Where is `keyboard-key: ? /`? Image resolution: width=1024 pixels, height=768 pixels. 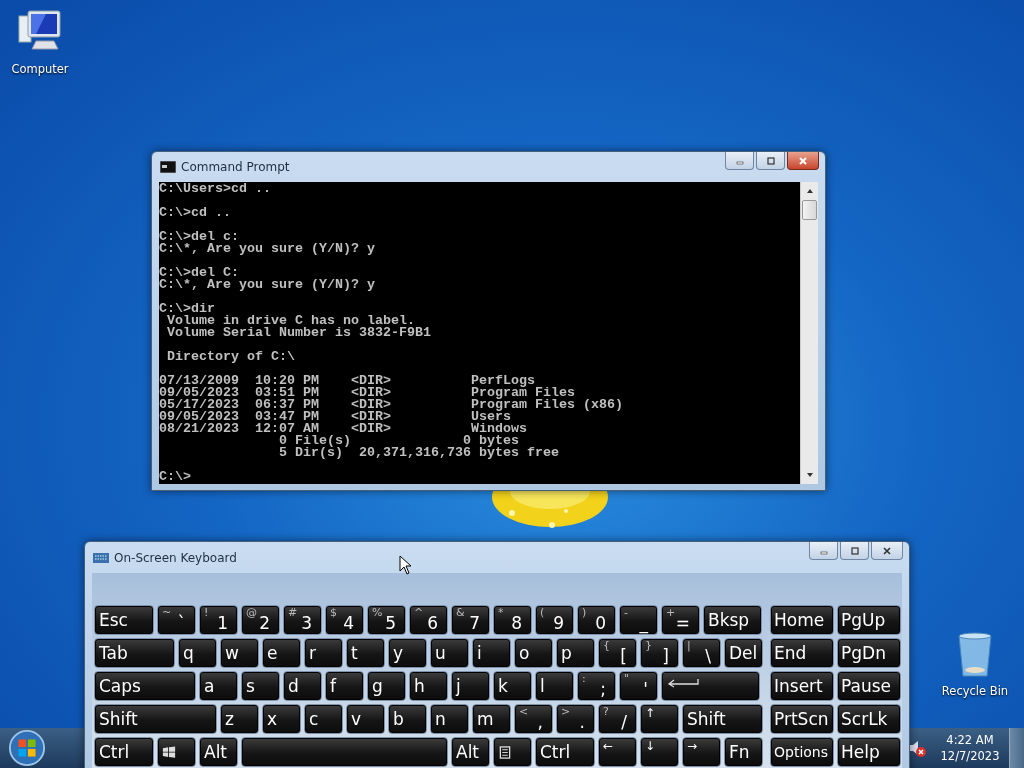 keyboard-key: ? / is located at coordinates (617, 719).